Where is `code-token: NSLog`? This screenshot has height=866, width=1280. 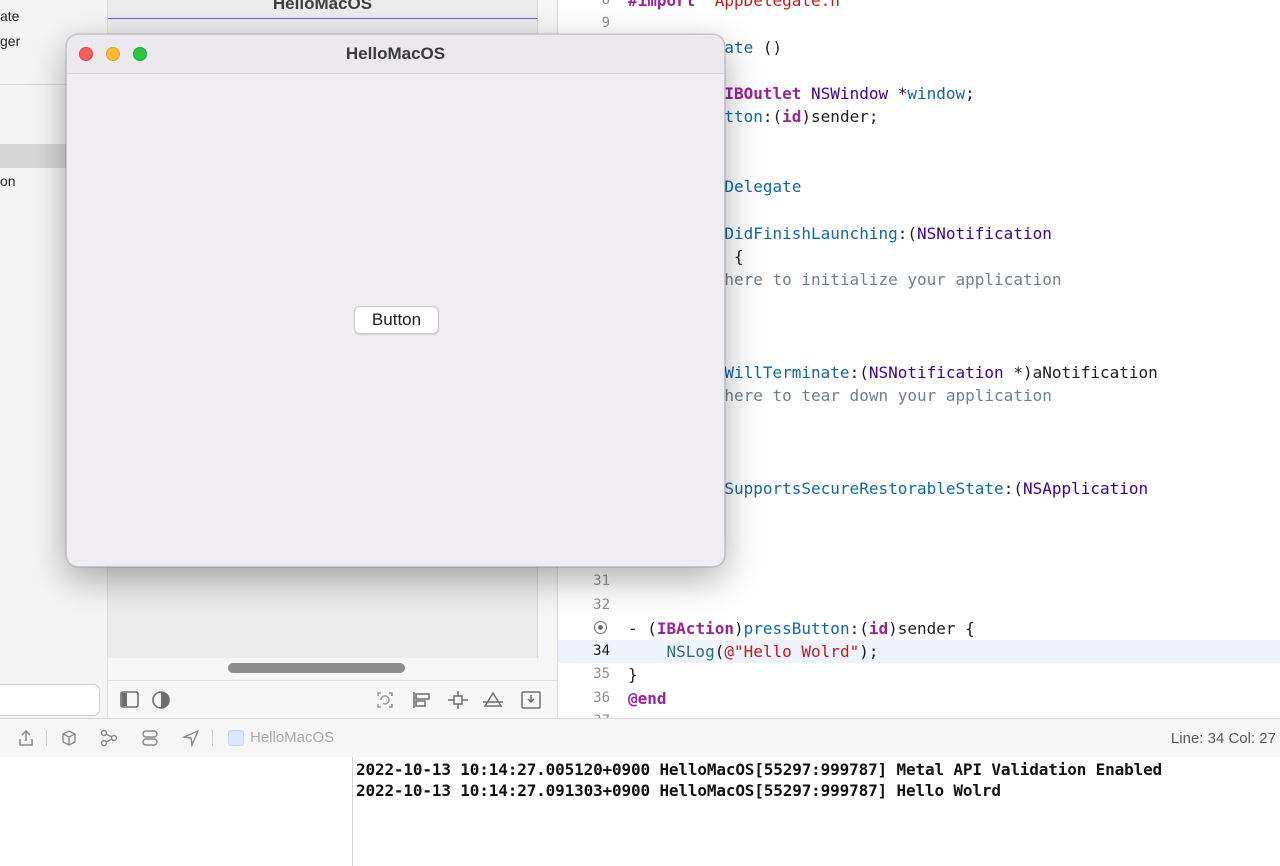
code-token: NSLog is located at coordinates (690, 651).